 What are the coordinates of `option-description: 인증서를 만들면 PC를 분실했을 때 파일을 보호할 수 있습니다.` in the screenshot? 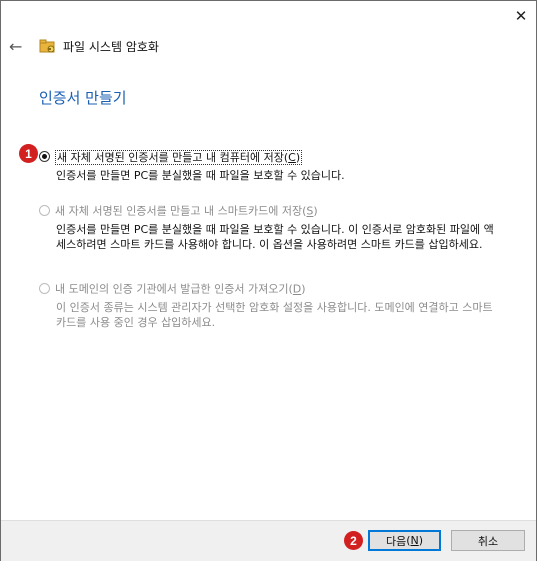 It's located at (200, 175).